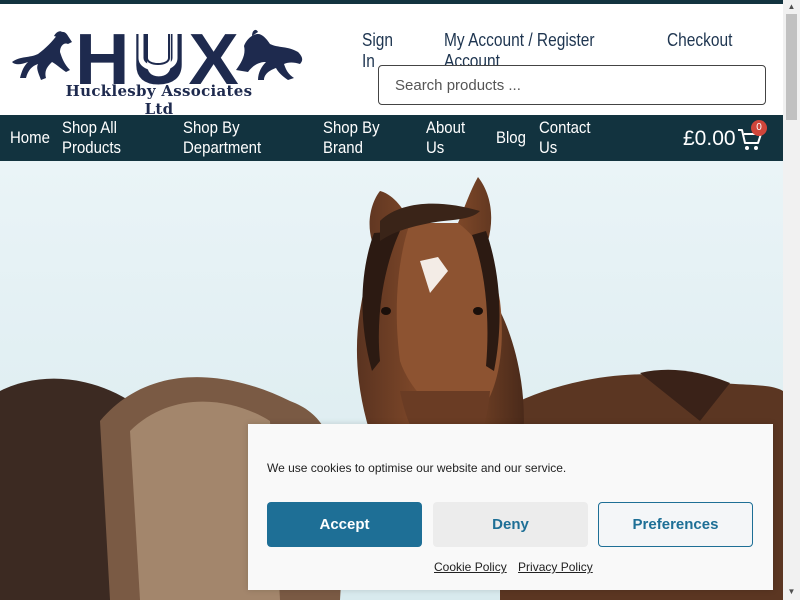  I want to click on search-input, so click(572, 85).